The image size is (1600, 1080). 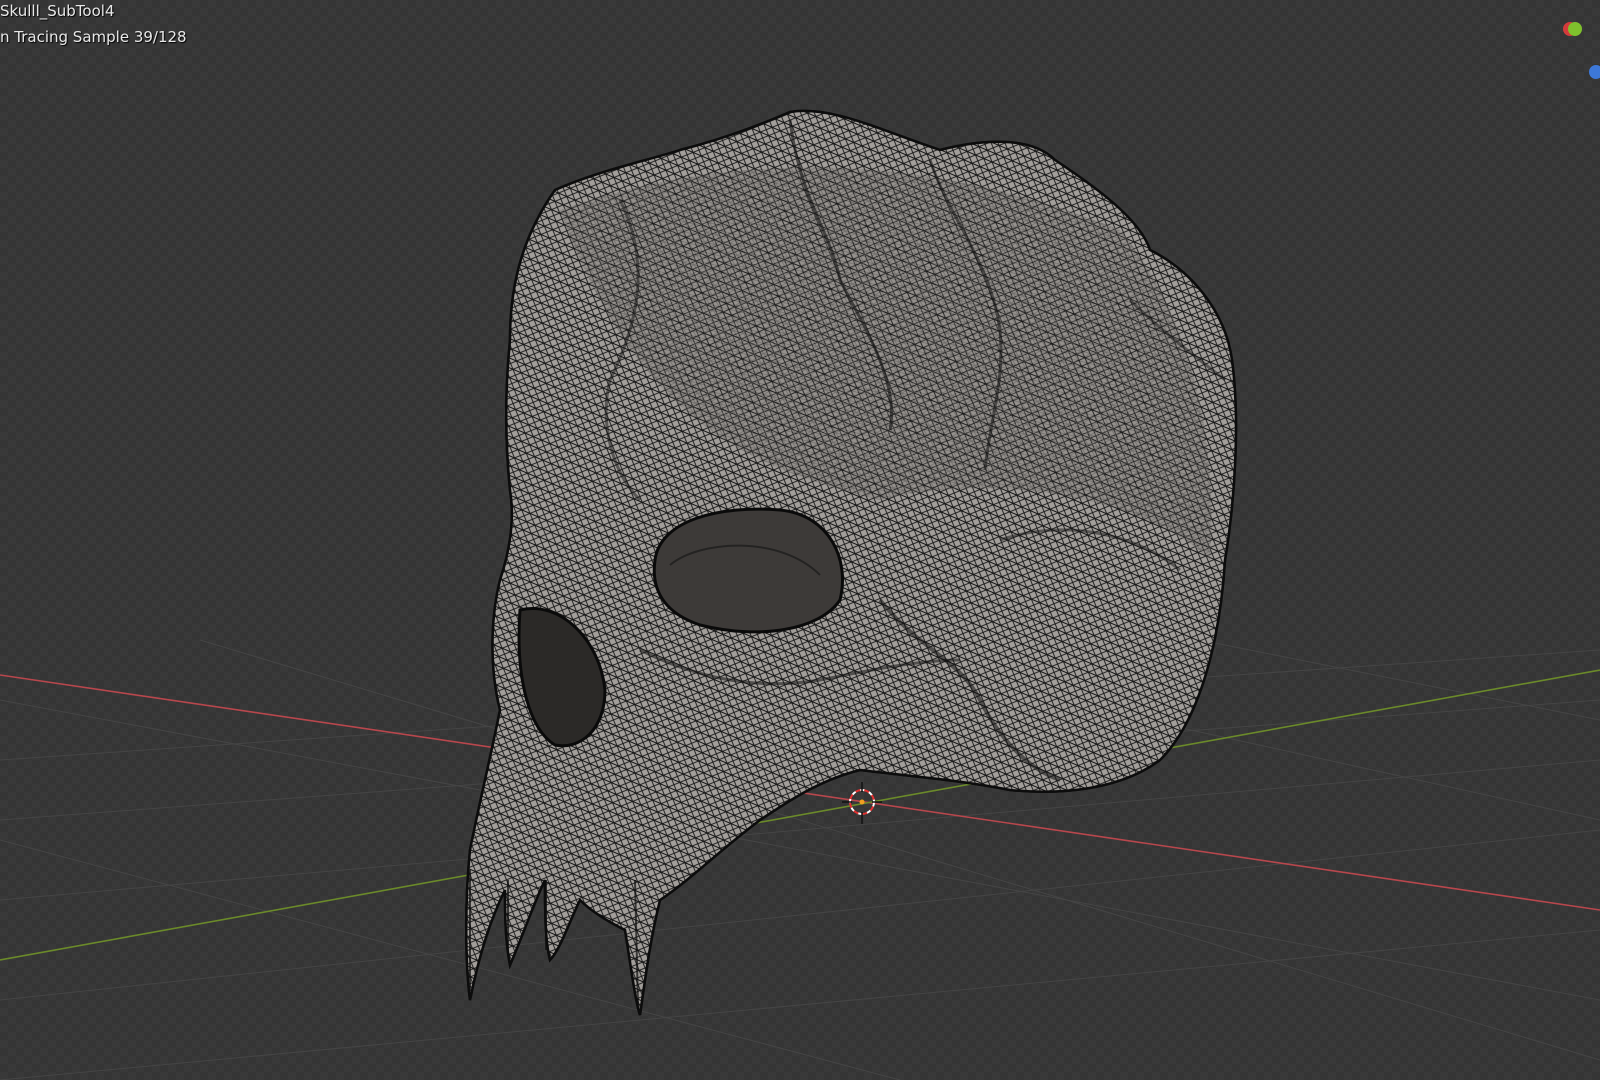 I want to click on z-axis-gizmo-icon, so click(x=1594, y=72).